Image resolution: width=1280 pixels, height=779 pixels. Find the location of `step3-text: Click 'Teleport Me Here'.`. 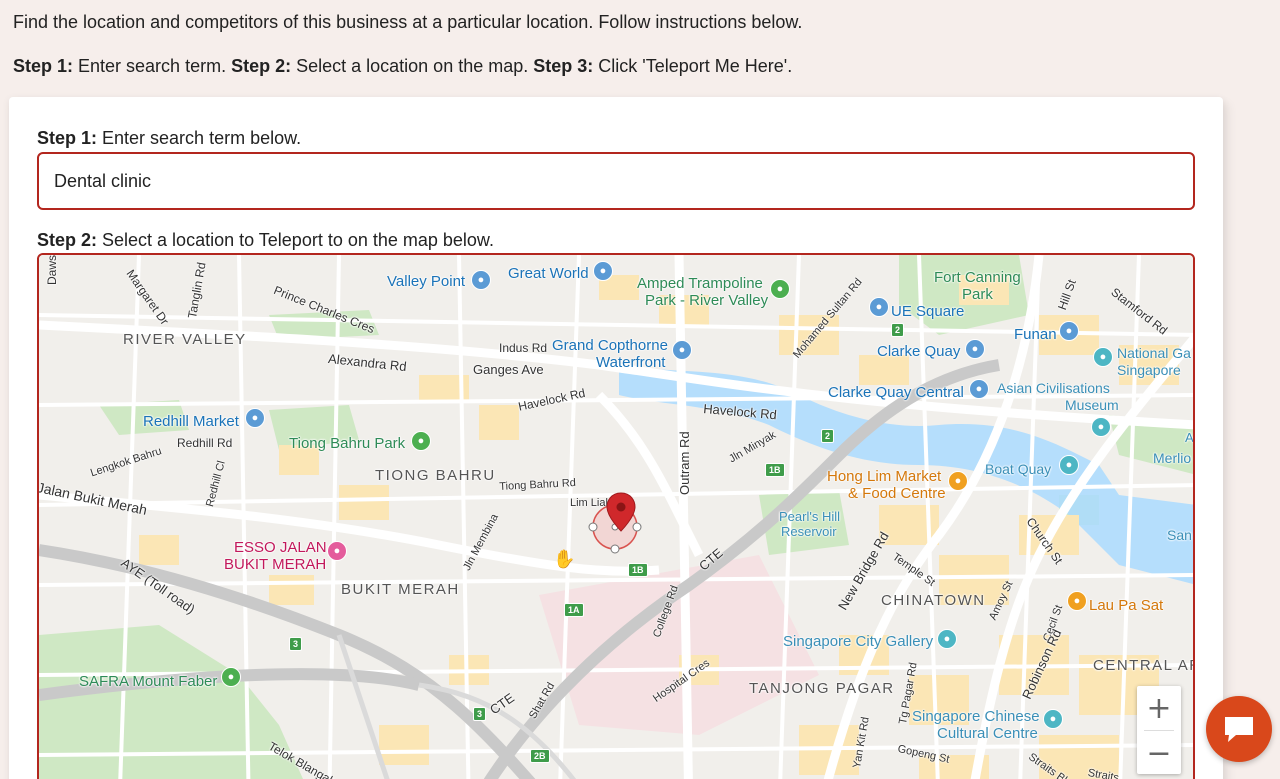

step3-text: Click 'Teleport Me Here'. is located at coordinates (693, 66).